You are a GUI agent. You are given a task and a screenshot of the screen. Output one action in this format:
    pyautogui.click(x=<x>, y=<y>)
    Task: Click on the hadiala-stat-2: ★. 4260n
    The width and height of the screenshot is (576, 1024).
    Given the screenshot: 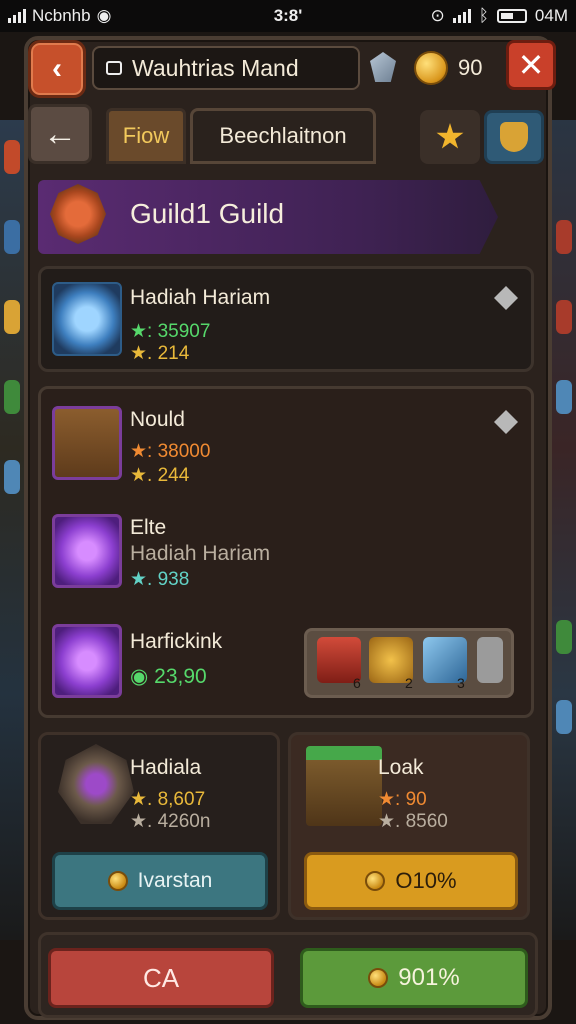 What is the action you would take?
    pyautogui.click(x=170, y=821)
    